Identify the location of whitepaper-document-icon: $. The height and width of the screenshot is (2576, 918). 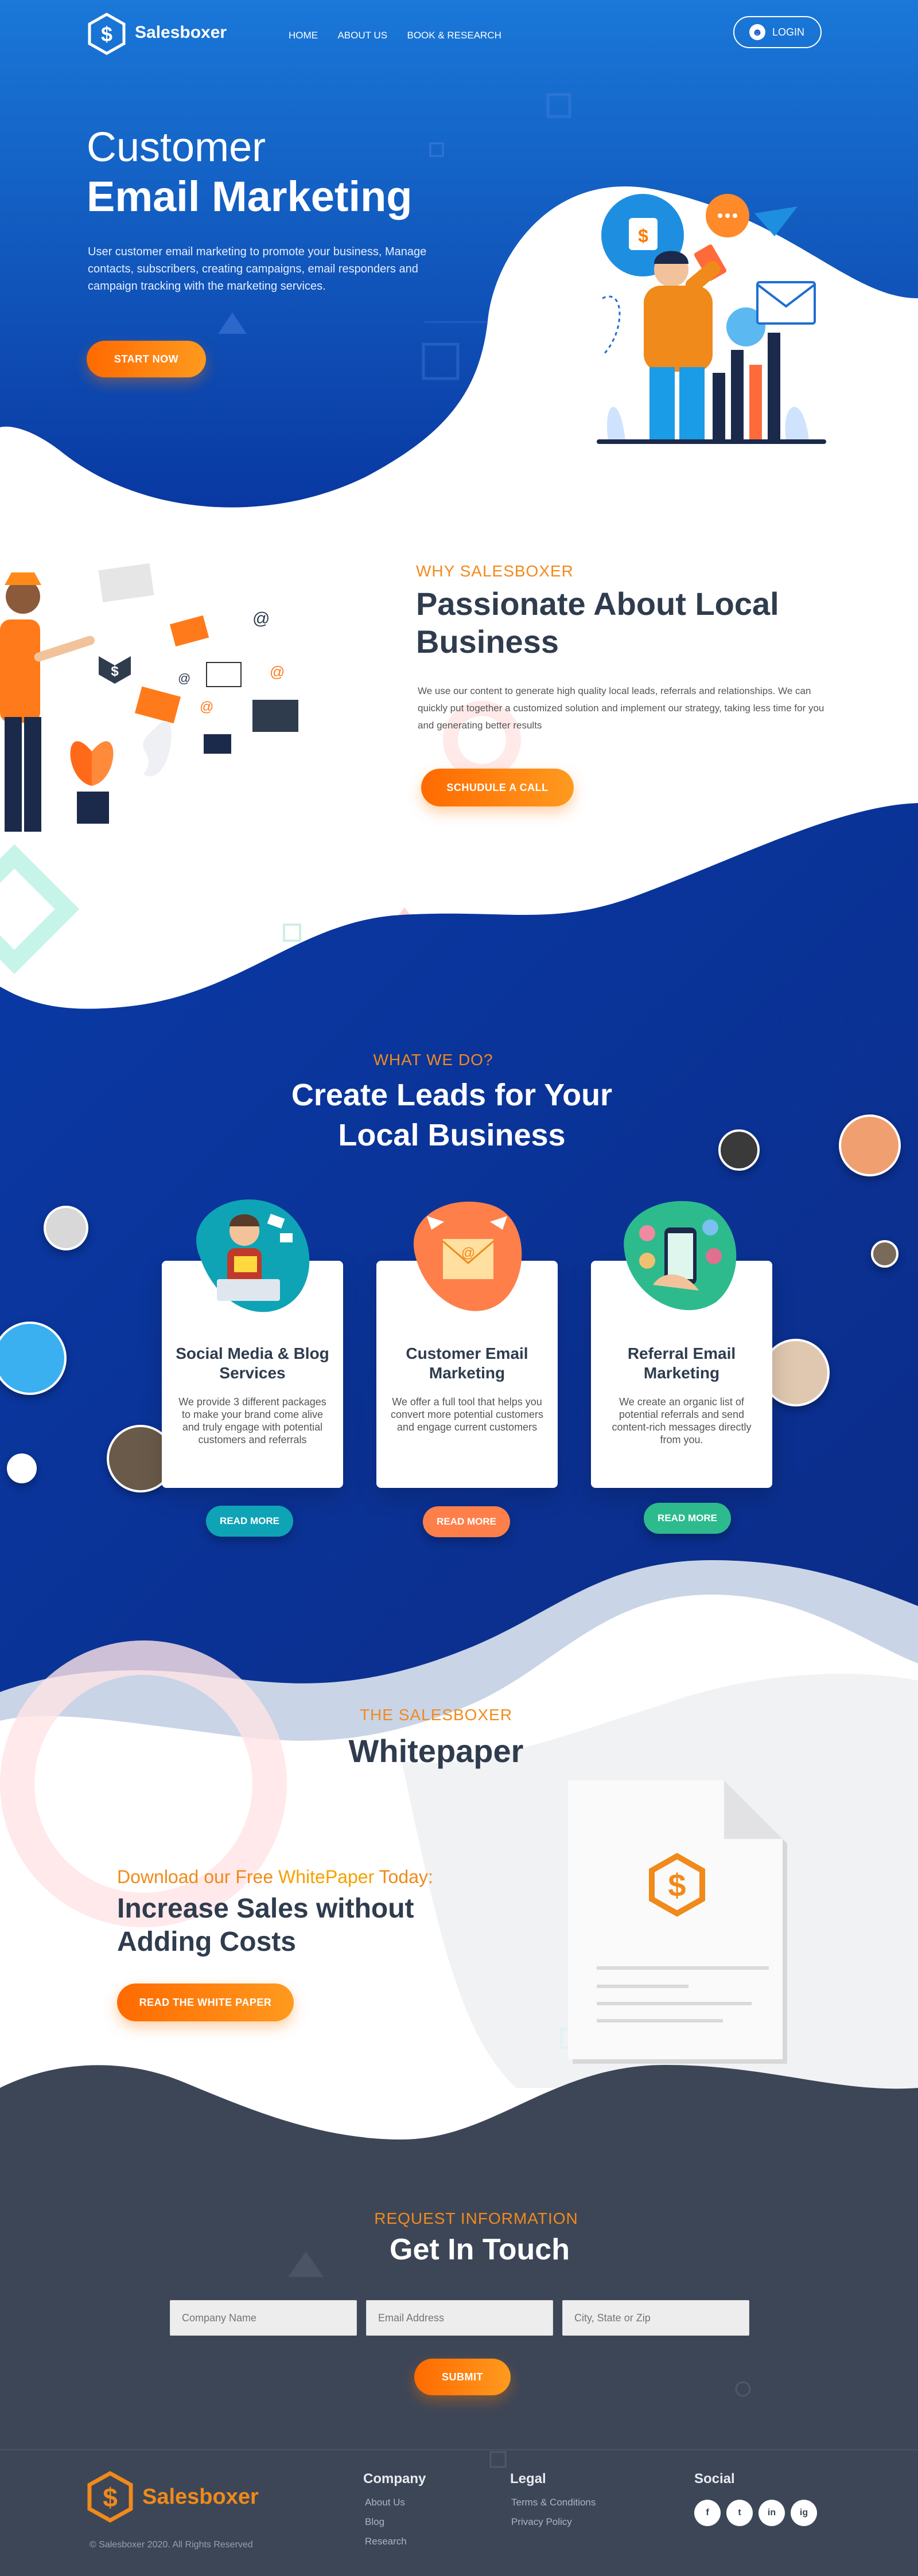
(677, 1922).